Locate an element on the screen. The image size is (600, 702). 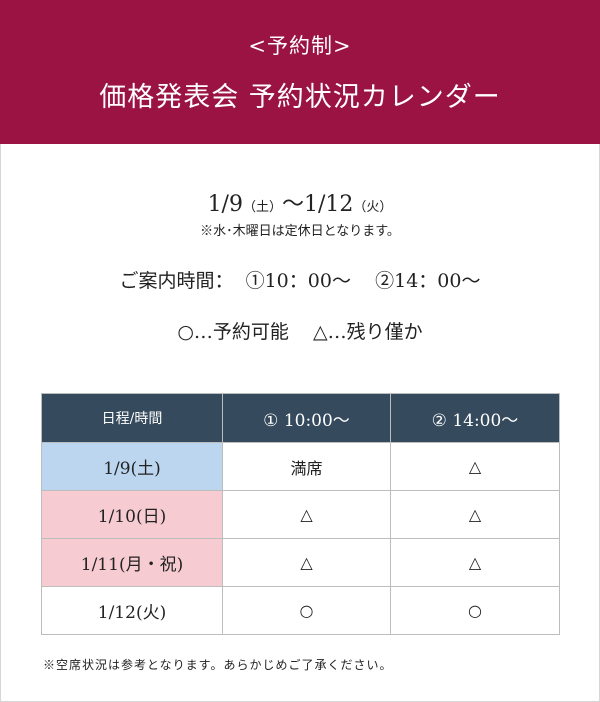
slot-1-status: 満席 is located at coordinates (306, 466).